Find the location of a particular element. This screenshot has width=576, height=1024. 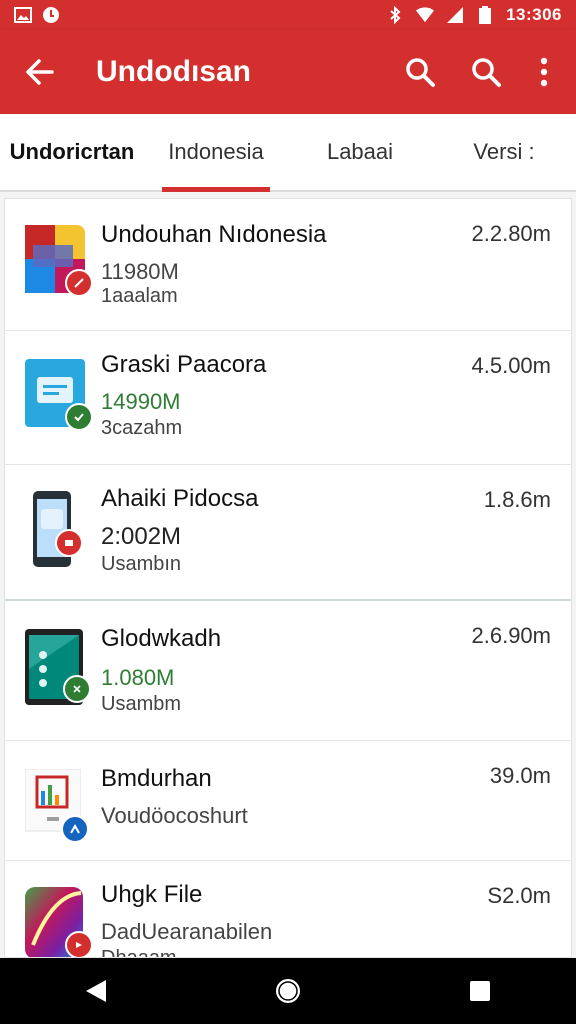

back-button is located at coordinates (40, 72).